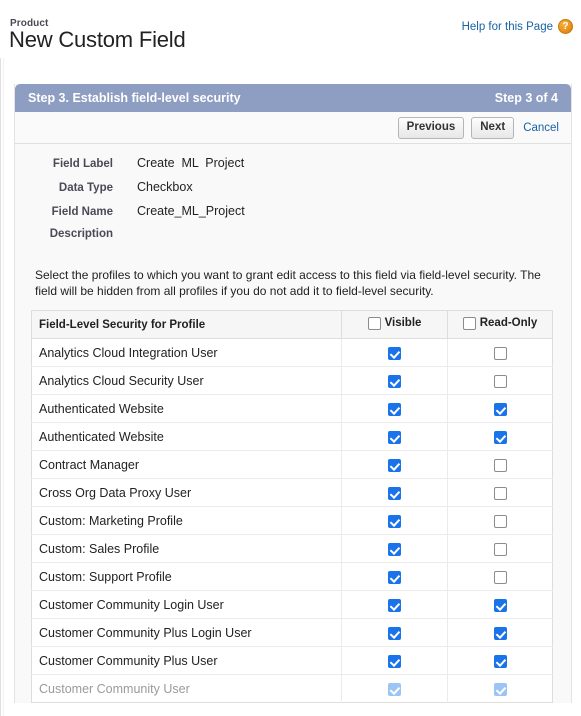 Image resolution: width=581 pixels, height=716 pixels. What do you see at coordinates (293, 128) in the screenshot?
I see `wizard-button-row: Previous Next Cancel` at bounding box center [293, 128].